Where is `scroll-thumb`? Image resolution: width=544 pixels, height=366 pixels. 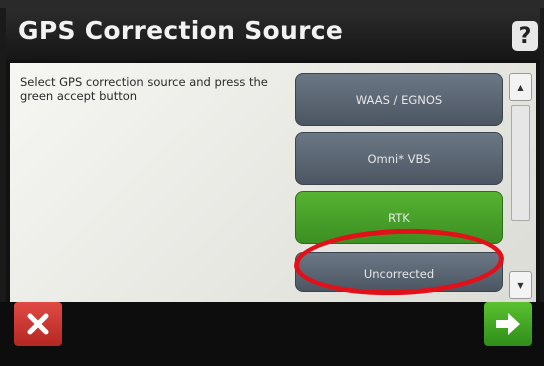
scroll-thumb is located at coordinates (520, 163).